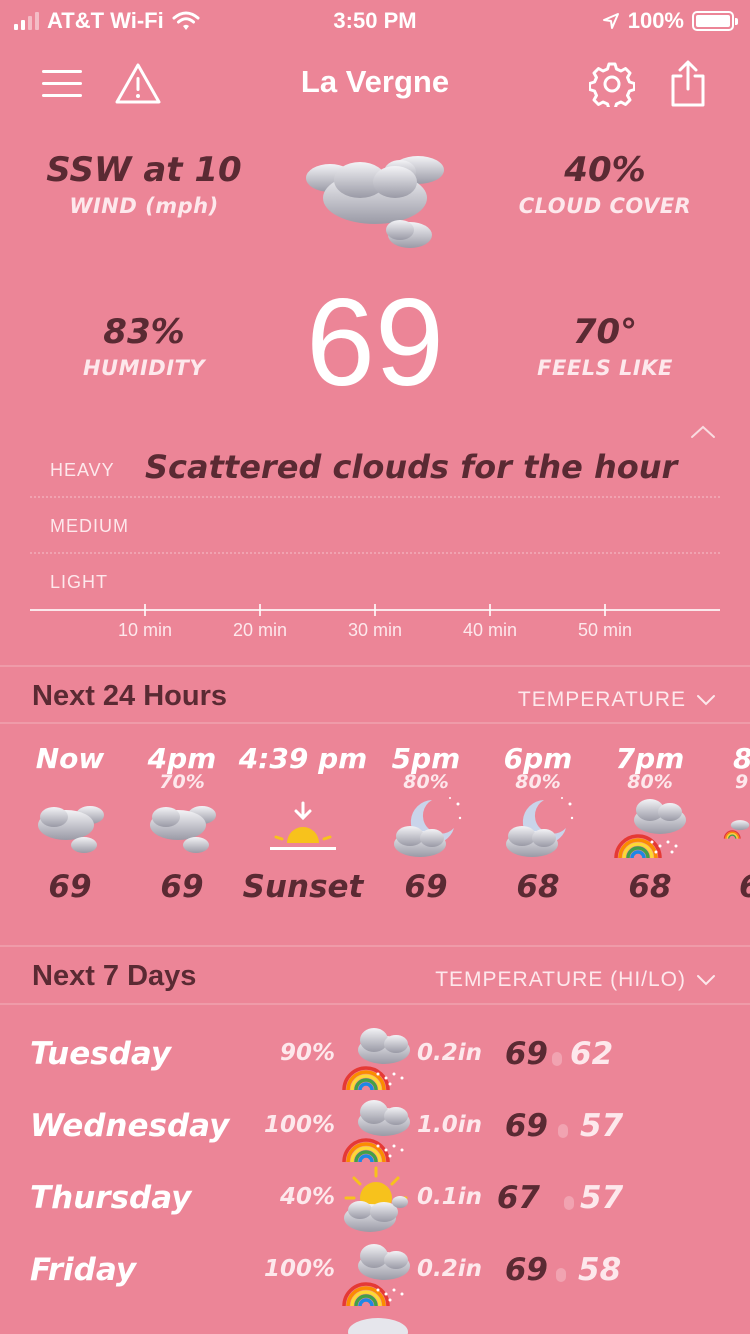 The height and width of the screenshot is (1334, 750). I want to click on precip-summary: Scattered clouds for the hour, so click(411, 467).